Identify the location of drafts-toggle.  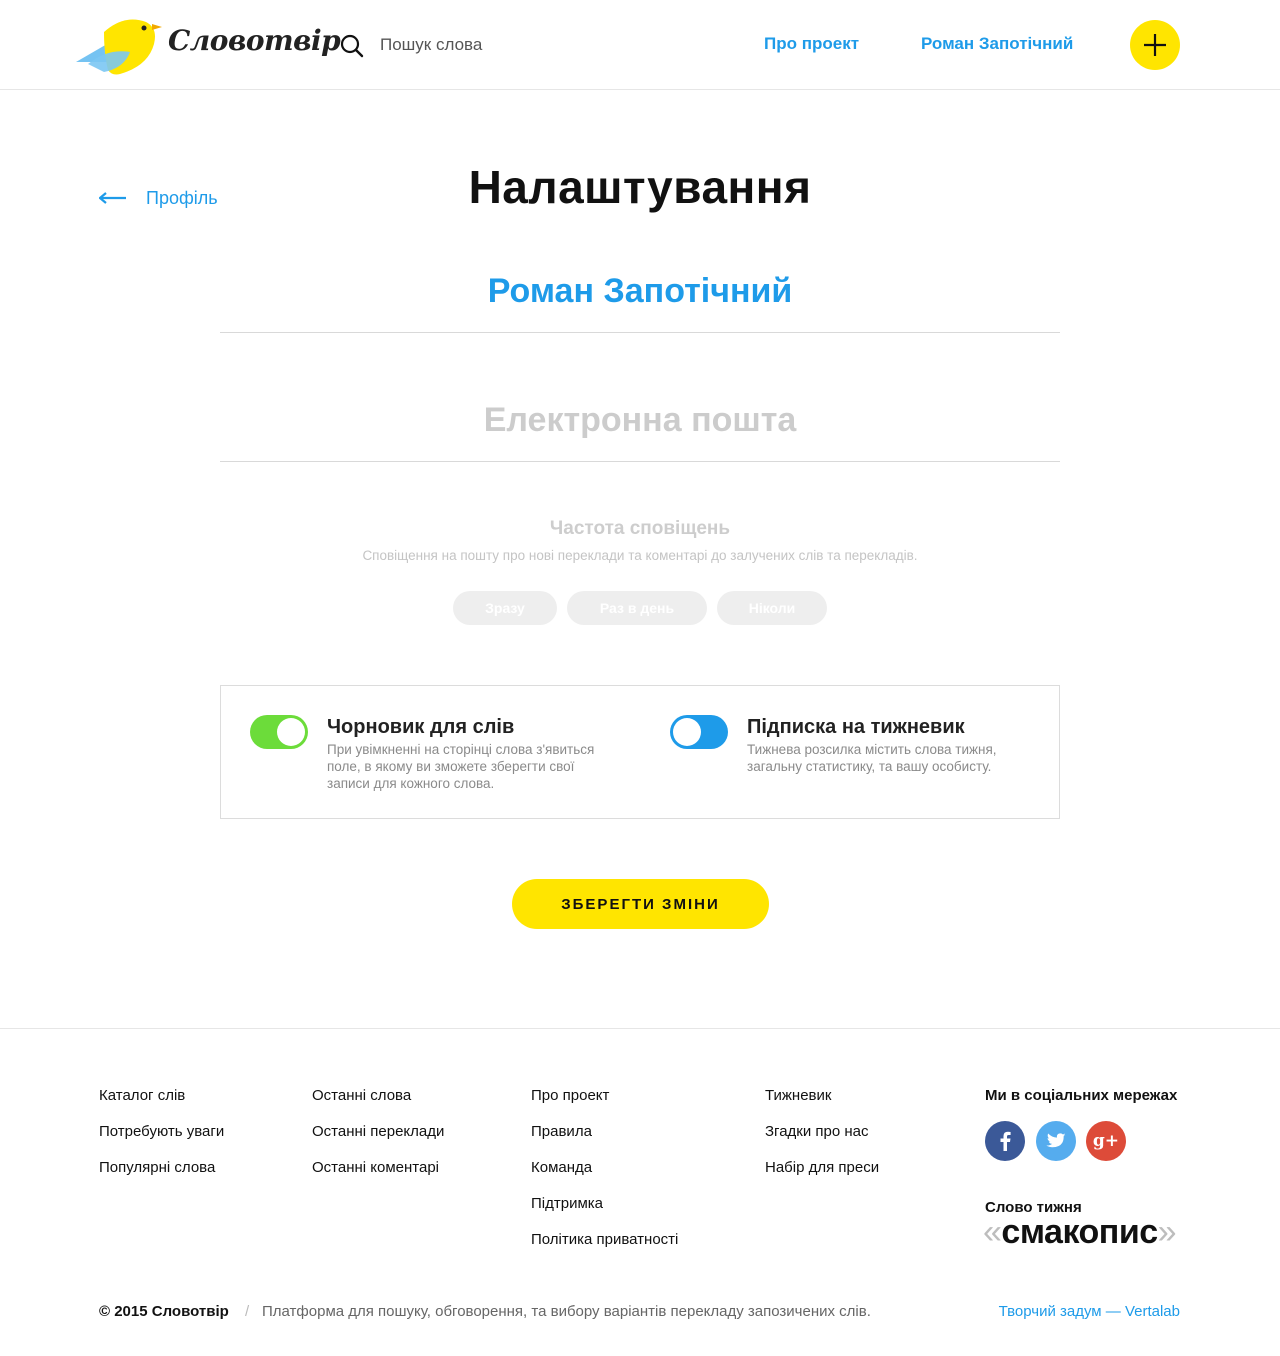
(279, 732).